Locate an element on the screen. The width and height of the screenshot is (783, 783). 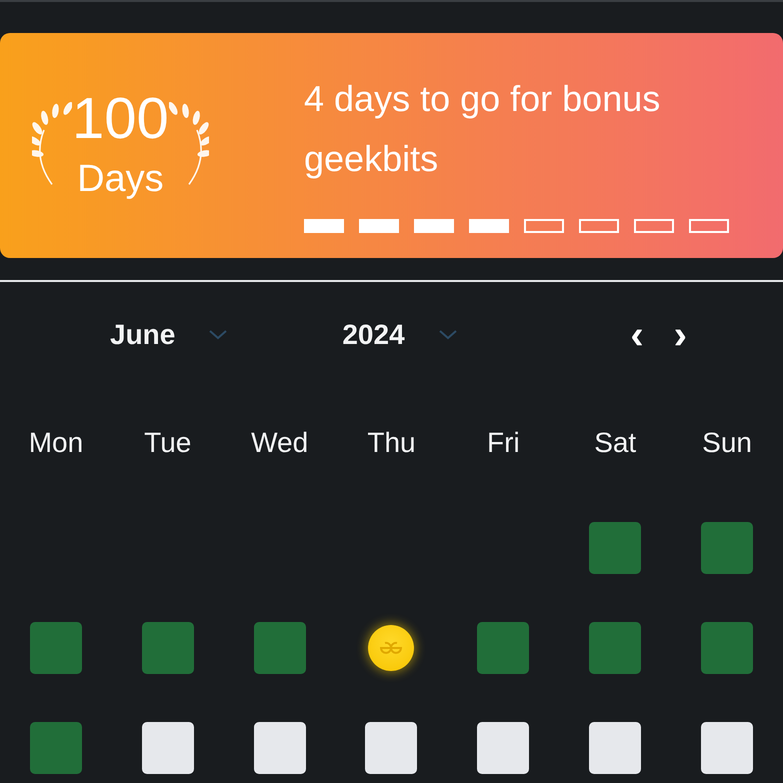
weekday-label: Thu is located at coordinates (391, 443).